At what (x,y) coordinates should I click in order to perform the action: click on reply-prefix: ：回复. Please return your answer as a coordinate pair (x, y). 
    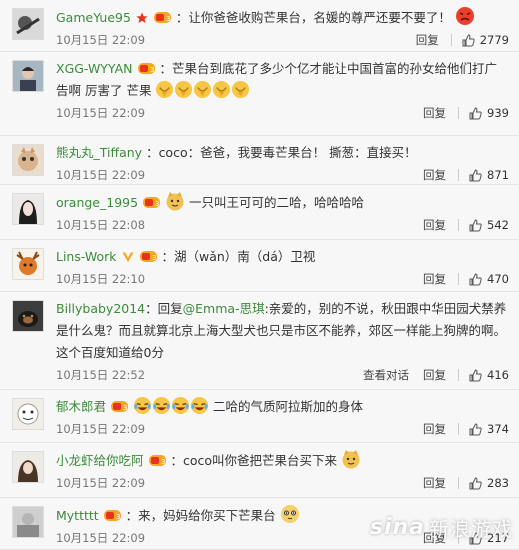
    Looking at the image, I should click on (164, 308).